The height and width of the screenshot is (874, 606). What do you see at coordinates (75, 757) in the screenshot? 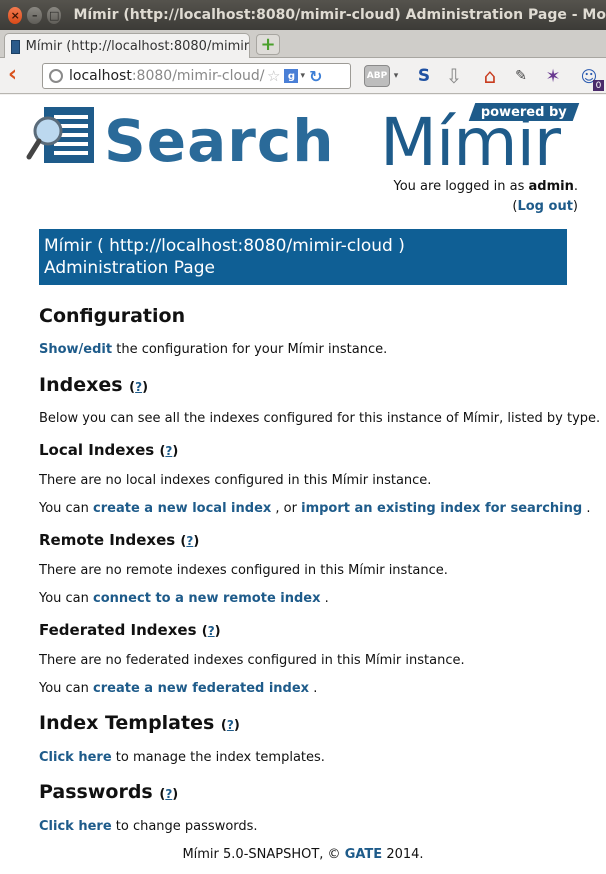
I see `manage-templates-link: Click here` at bounding box center [75, 757].